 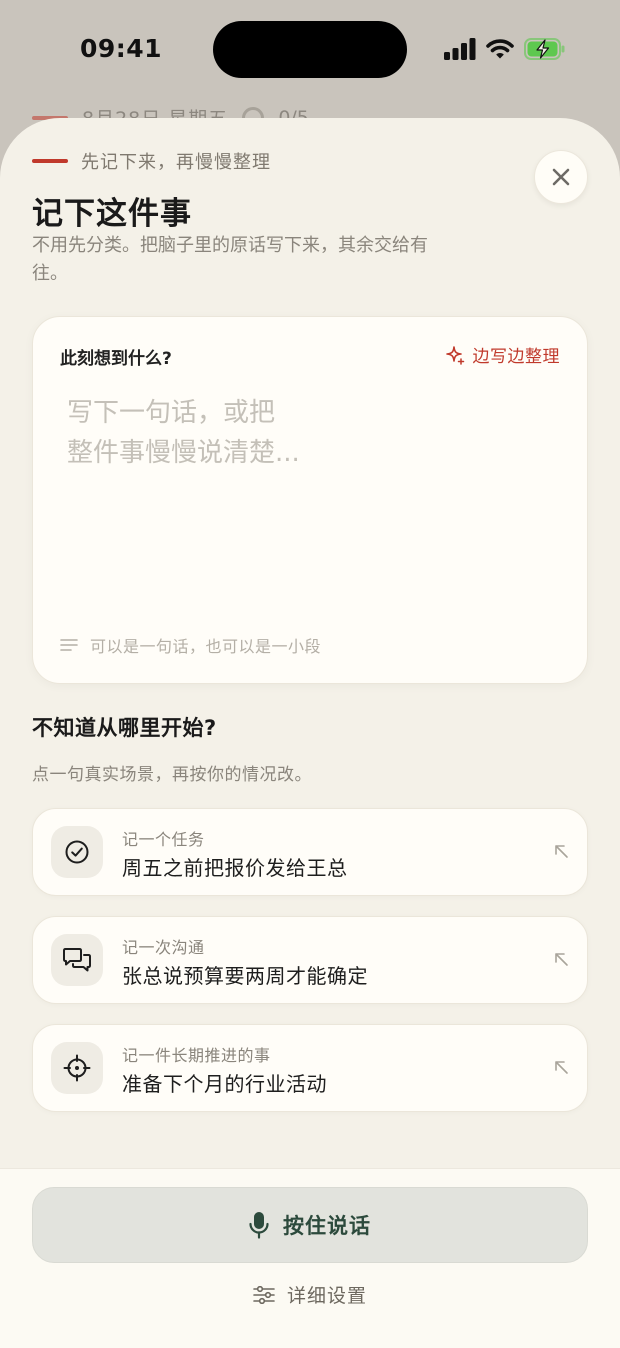 I want to click on eyebrow-text: 先记下来，再慢慢整理, so click(x=176, y=162).